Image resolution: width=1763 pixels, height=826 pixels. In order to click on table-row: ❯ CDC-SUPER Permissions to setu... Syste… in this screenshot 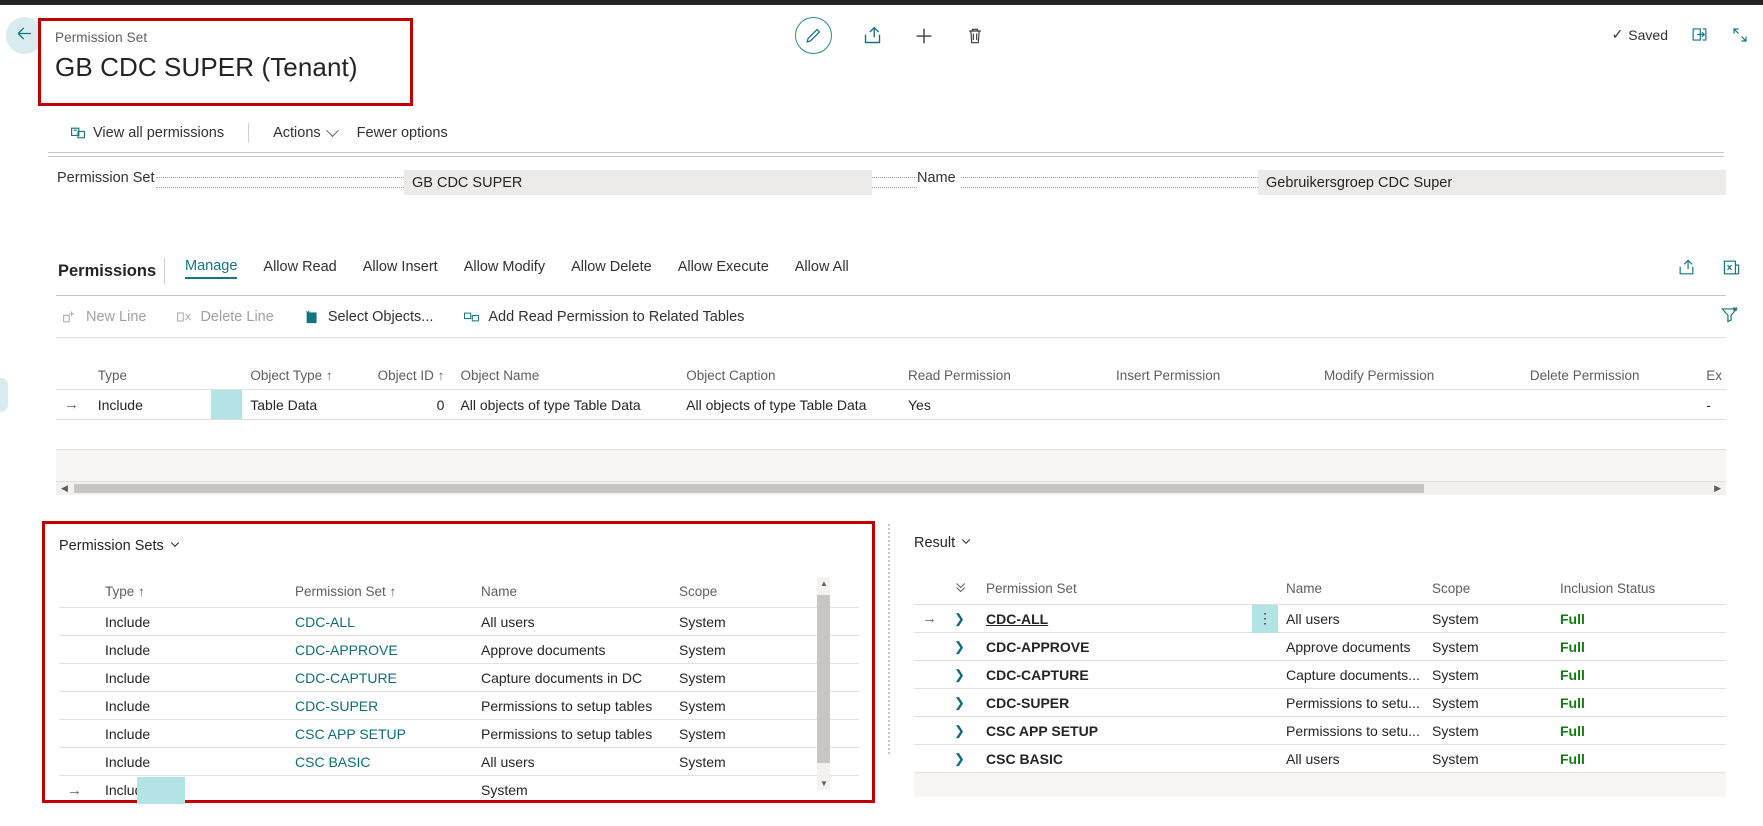, I will do `click(1320, 703)`.